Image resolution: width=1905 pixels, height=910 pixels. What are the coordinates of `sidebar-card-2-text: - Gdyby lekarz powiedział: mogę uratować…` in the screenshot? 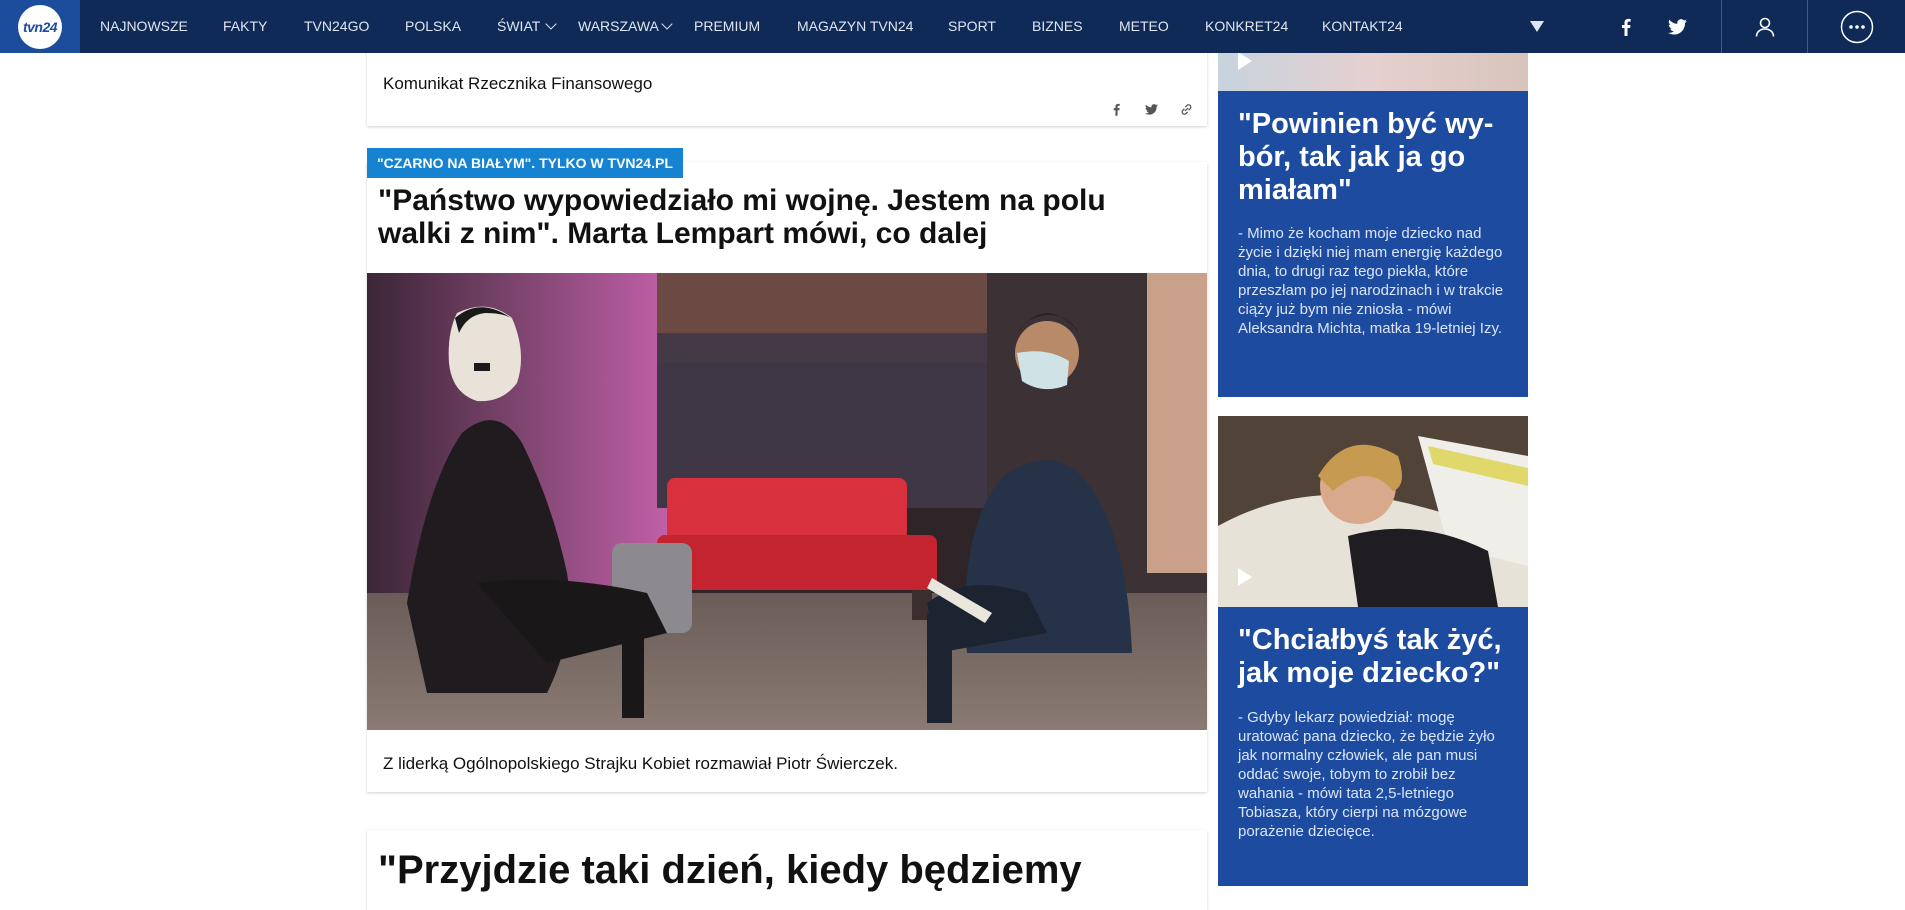 It's located at (1366, 774).